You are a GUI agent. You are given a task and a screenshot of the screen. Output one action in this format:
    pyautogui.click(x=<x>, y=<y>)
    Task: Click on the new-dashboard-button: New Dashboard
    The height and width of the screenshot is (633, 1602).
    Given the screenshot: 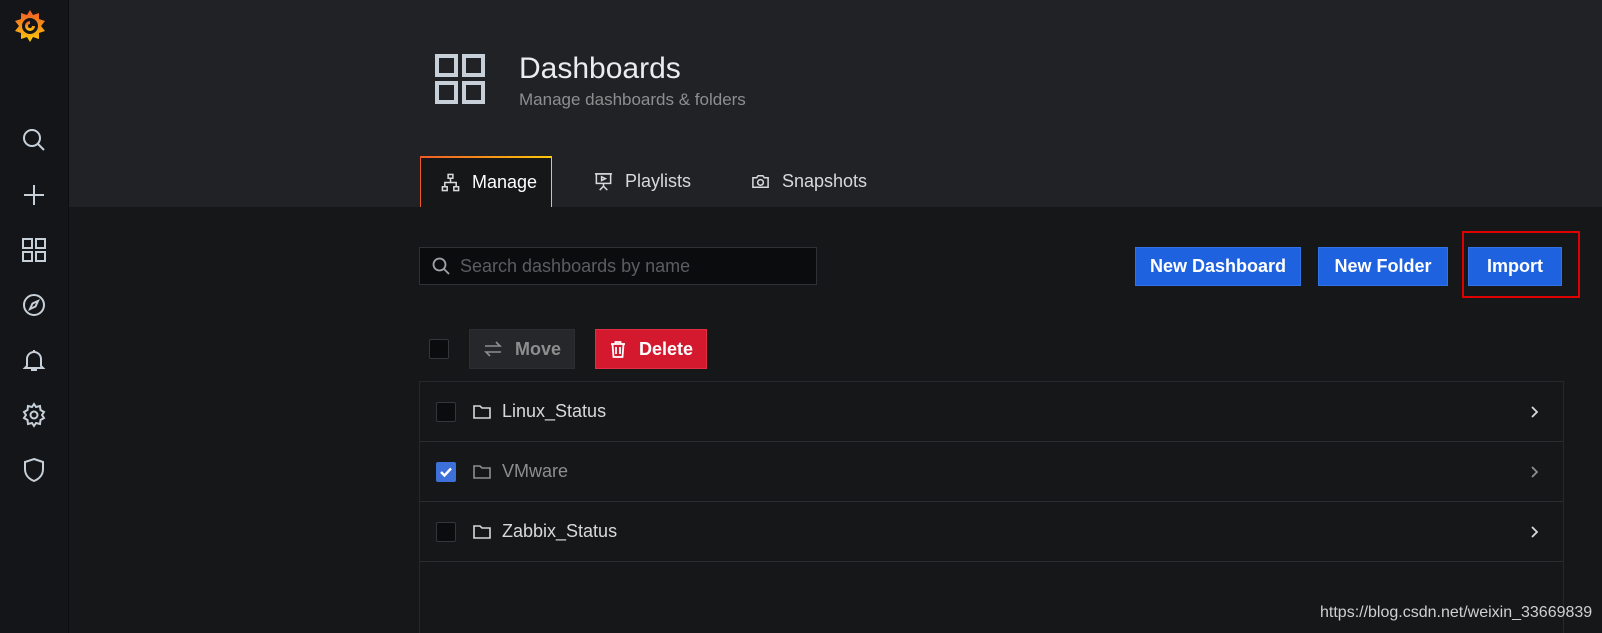 What is the action you would take?
    pyautogui.click(x=1218, y=266)
    